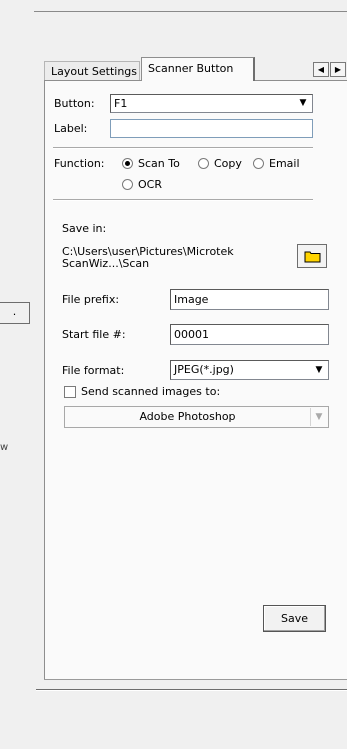 The width and height of the screenshot is (347, 749). Describe the element at coordinates (150, 184) in the screenshot. I see `radio-ocr-label: OCR` at that location.